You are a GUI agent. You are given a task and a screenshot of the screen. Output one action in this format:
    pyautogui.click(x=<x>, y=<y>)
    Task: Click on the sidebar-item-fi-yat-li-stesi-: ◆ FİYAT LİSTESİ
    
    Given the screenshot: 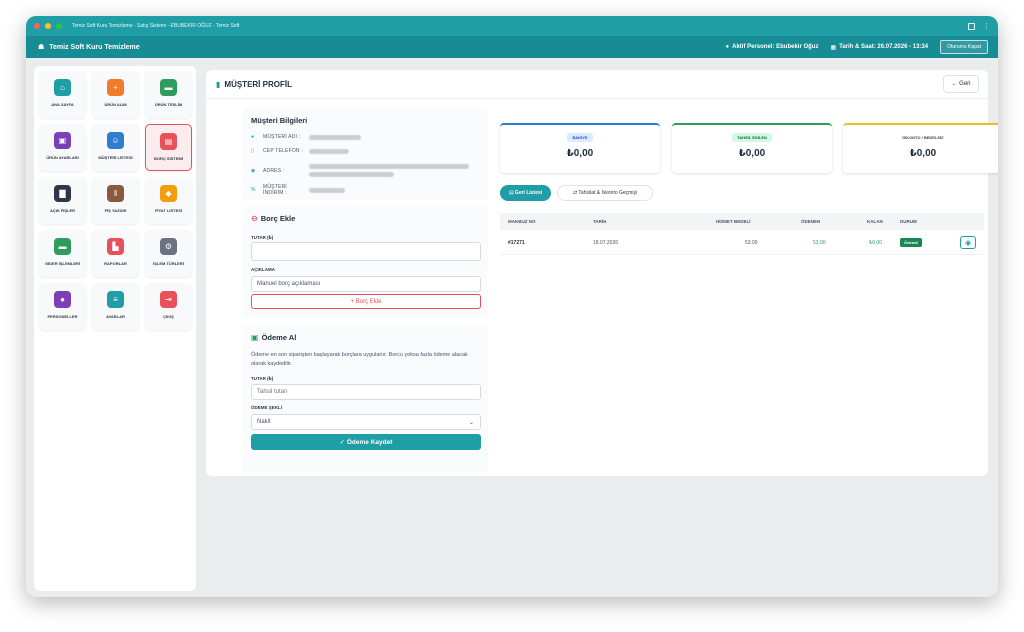 What is the action you would take?
    pyautogui.click(x=168, y=200)
    